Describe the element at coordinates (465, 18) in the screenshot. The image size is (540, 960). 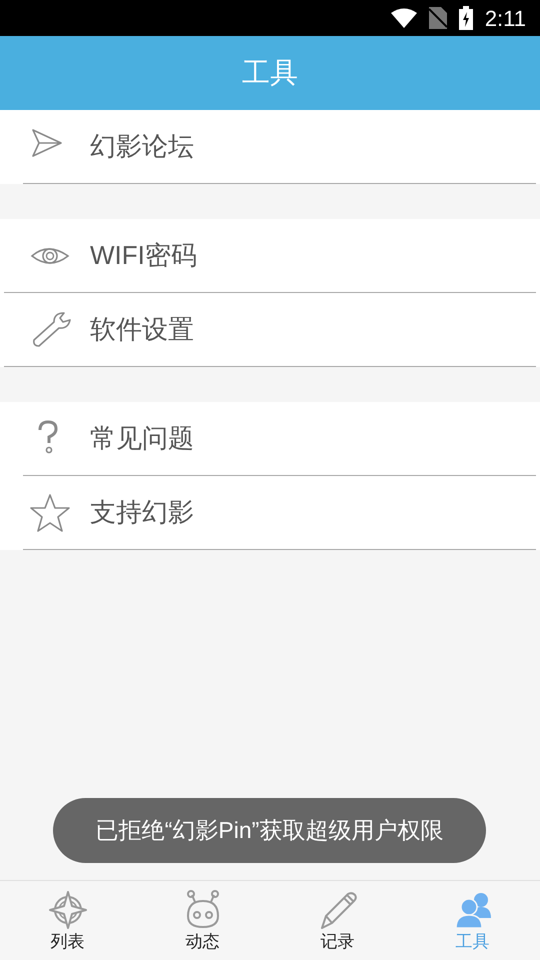
I see `battery-icon` at that location.